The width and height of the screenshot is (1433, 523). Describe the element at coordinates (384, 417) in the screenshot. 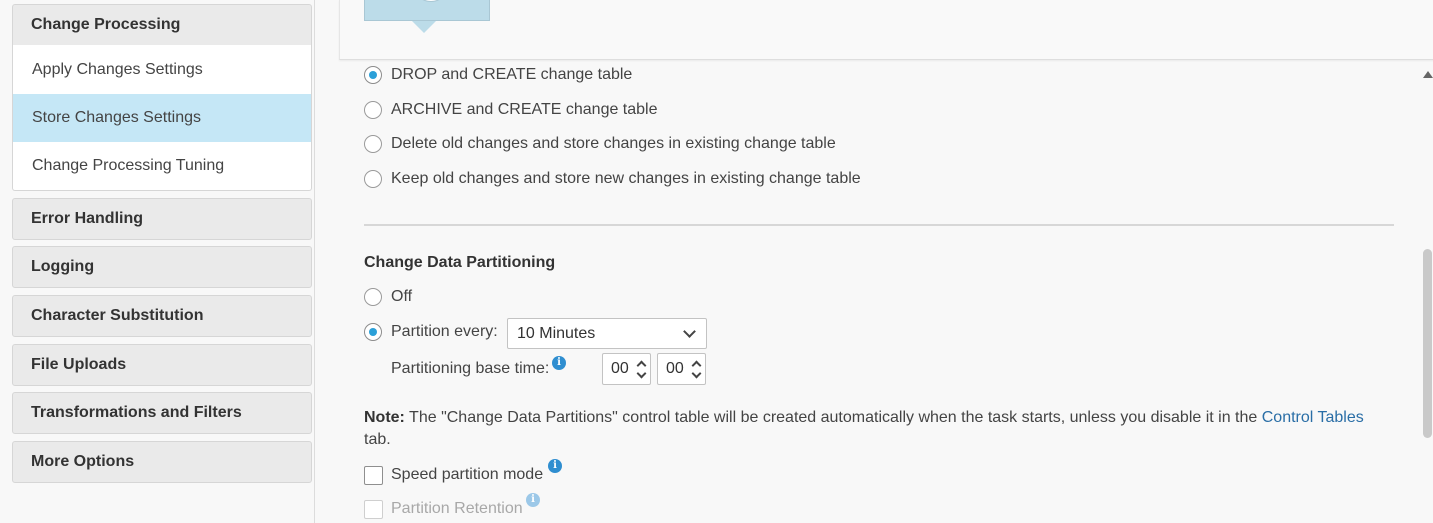

I see `note-prefix: Note:` at that location.